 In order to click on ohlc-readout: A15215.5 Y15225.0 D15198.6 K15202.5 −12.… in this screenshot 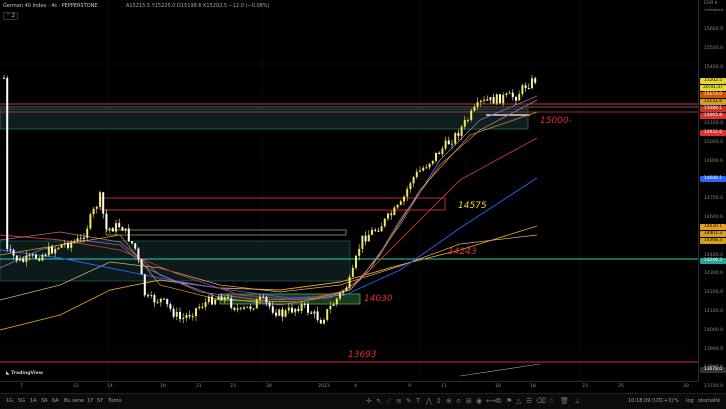, I will do `click(198, 6)`.